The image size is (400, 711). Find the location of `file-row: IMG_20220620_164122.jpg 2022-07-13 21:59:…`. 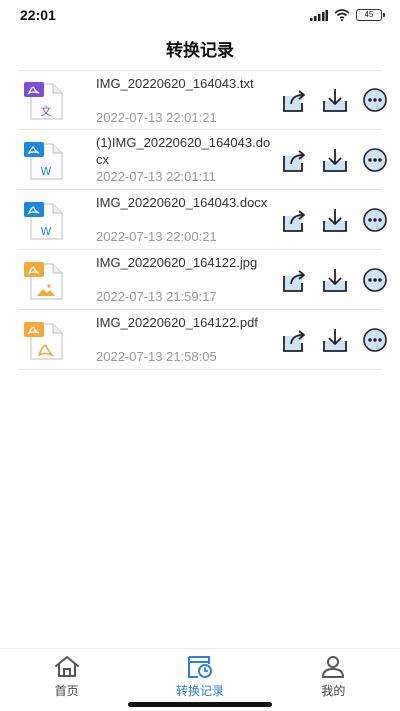

file-row: IMG_20220620_164122.jpg 2022-07-13 21:59:… is located at coordinates (202, 280).